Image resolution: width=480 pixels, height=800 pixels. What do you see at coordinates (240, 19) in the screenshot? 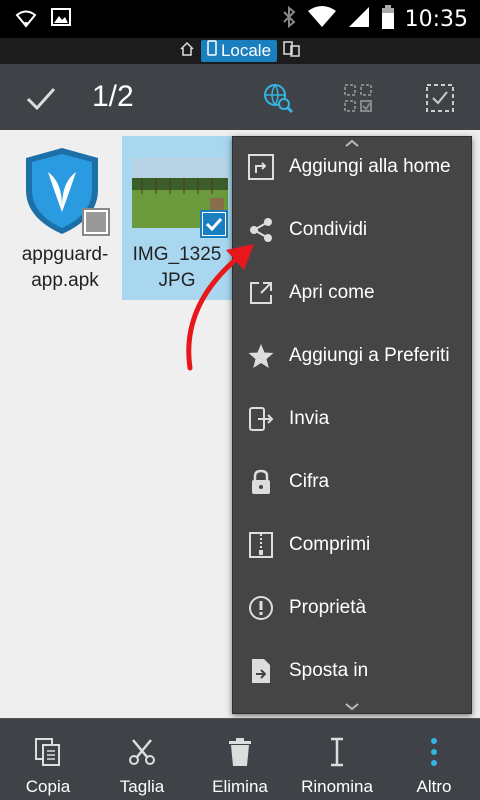
I see `status-bar: 10:35` at bounding box center [240, 19].